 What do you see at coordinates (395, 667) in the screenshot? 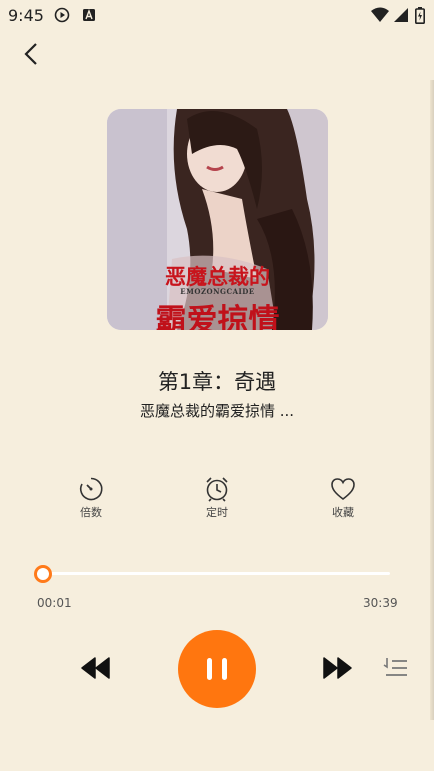
I see `playlist-icon` at bounding box center [395, 667].